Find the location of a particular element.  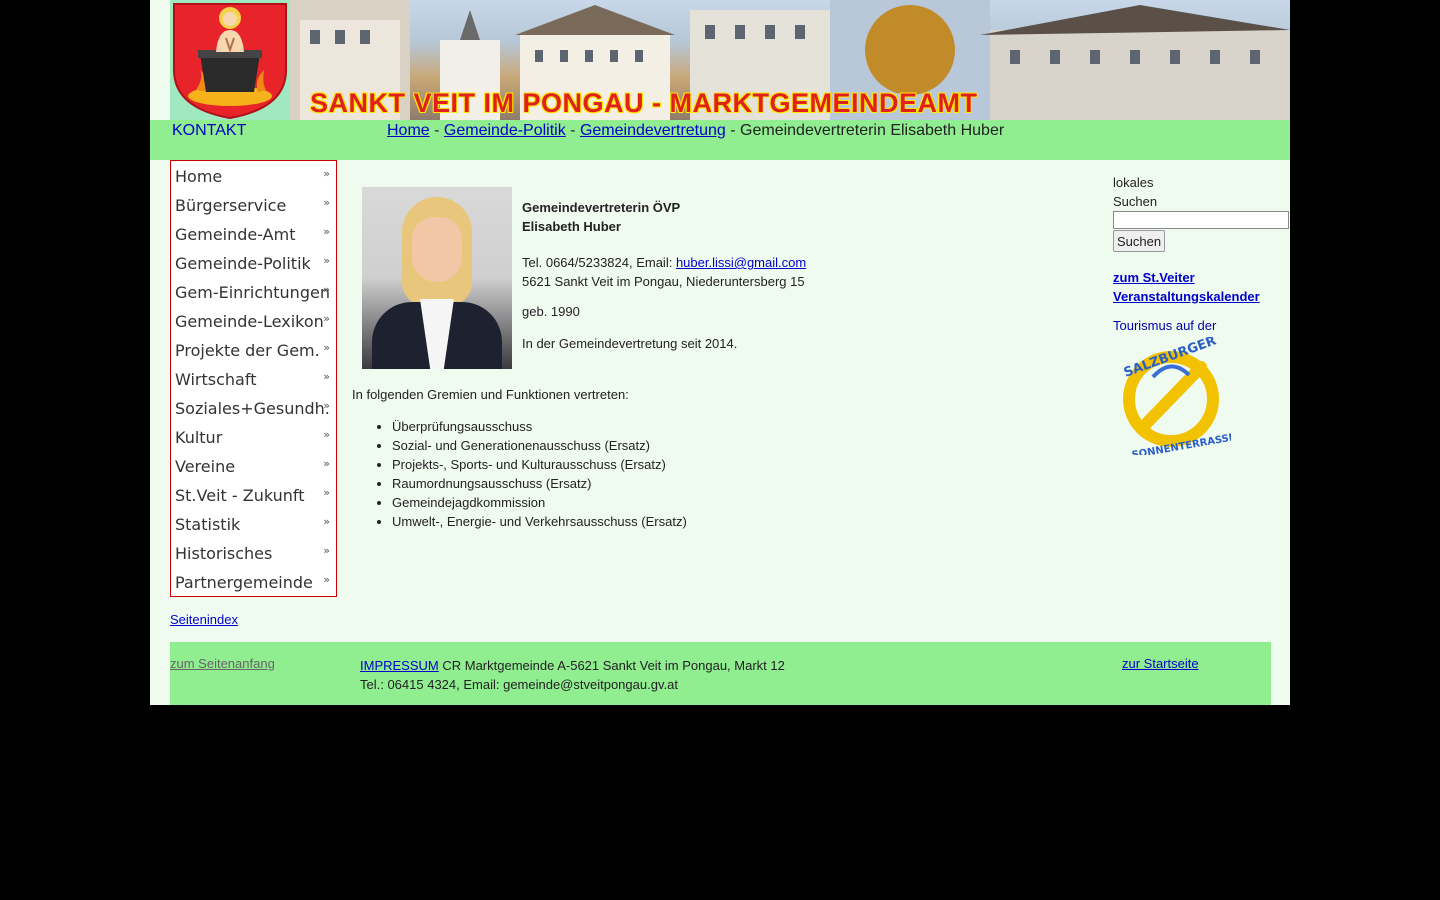

menu-item-label: St.Veit - Zukunft is located at coordinates (240, 495).